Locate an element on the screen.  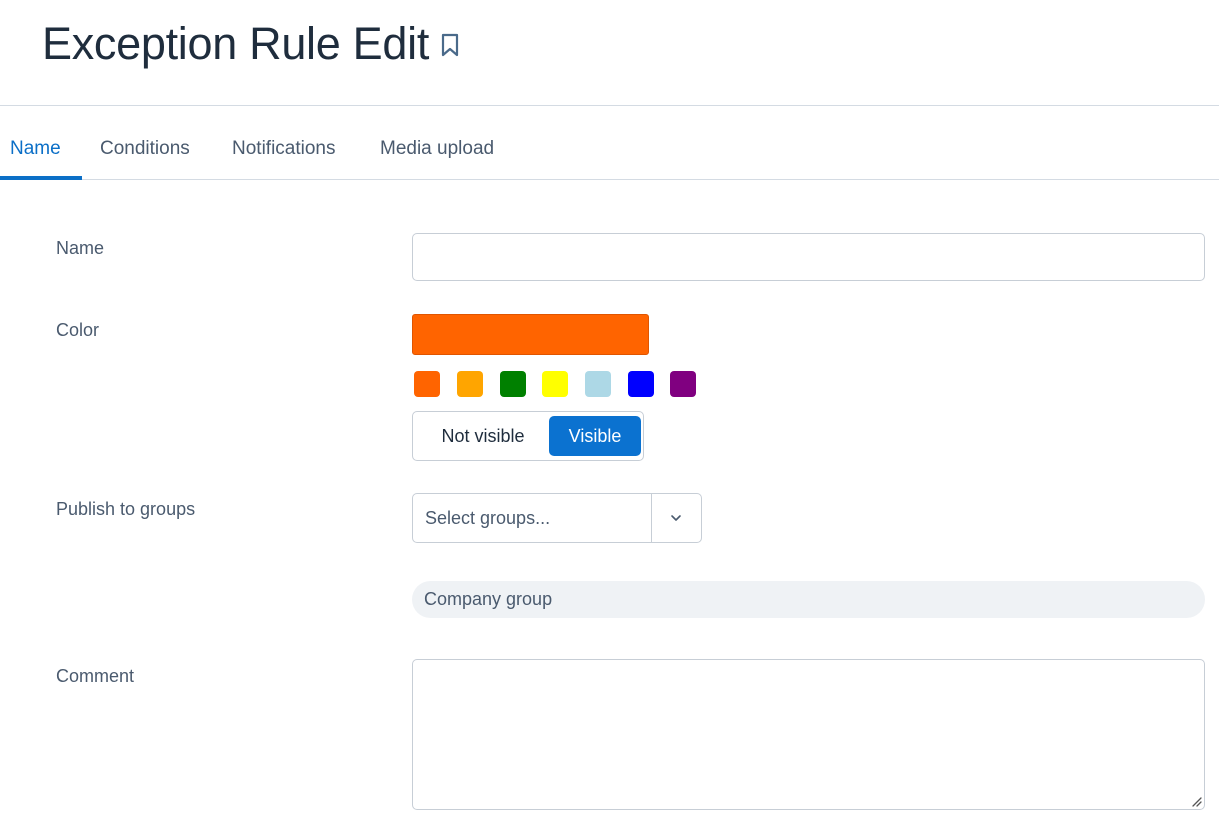
comment-textarea is located at coordinates (808, 734).